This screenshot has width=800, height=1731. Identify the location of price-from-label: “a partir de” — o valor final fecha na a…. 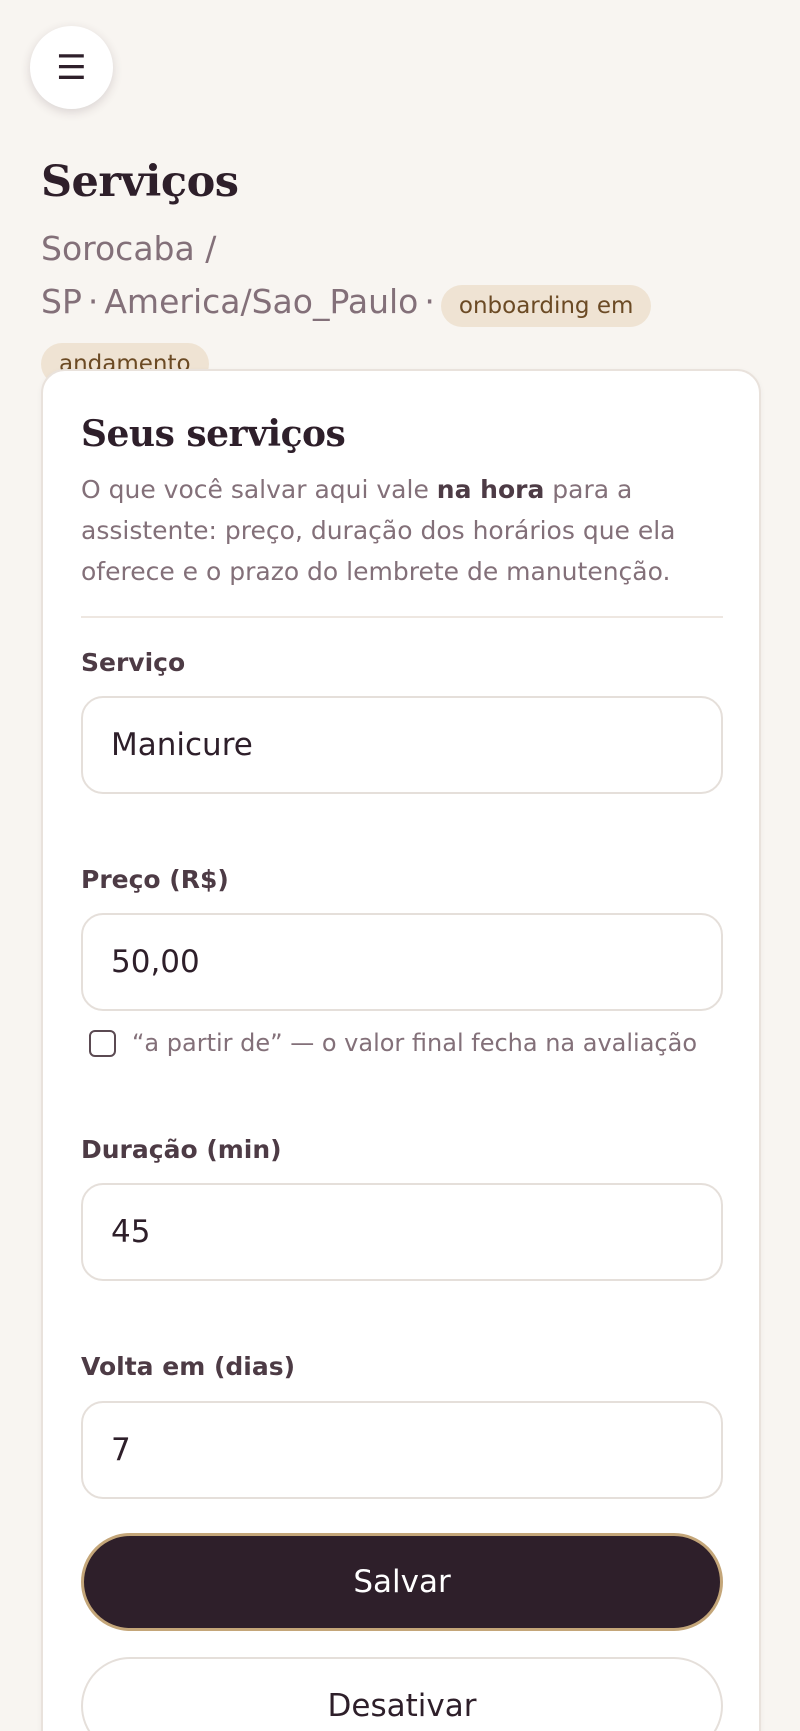
(414, 1043).